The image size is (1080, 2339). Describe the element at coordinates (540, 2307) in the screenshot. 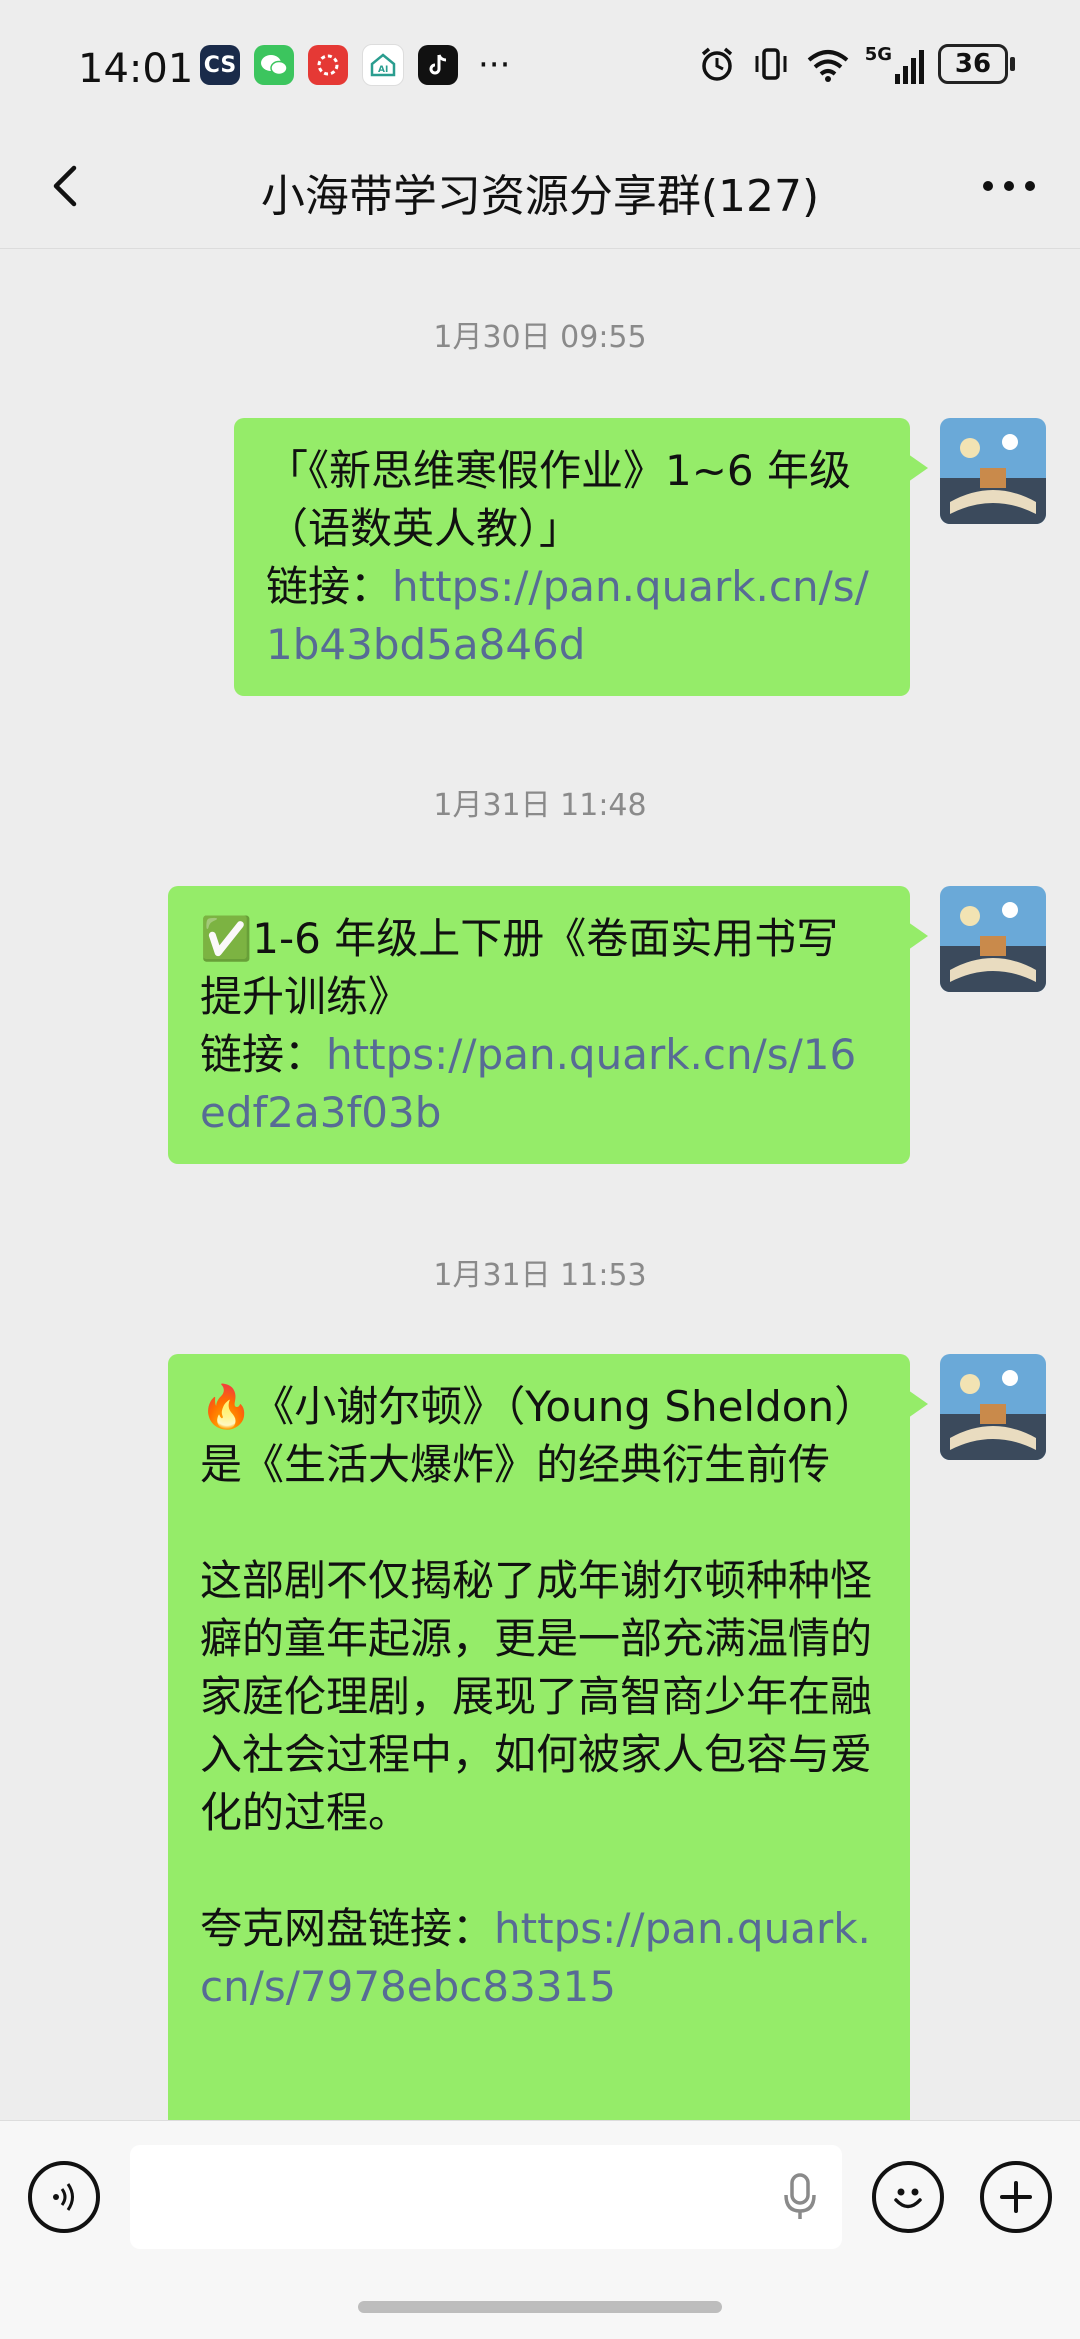

I see `home-indicator` at that location.